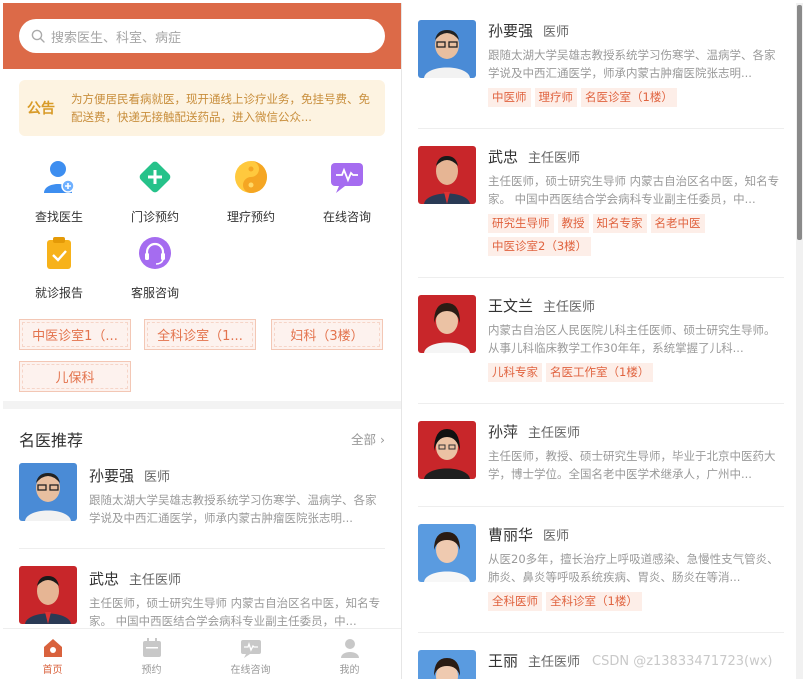 The height and width of the screenshot is (679, 803). What do you see at coordinates (327, 334) in the screenshot?
I see `department-chip: 妇科（3楼）` at bounding box center [327, 334].